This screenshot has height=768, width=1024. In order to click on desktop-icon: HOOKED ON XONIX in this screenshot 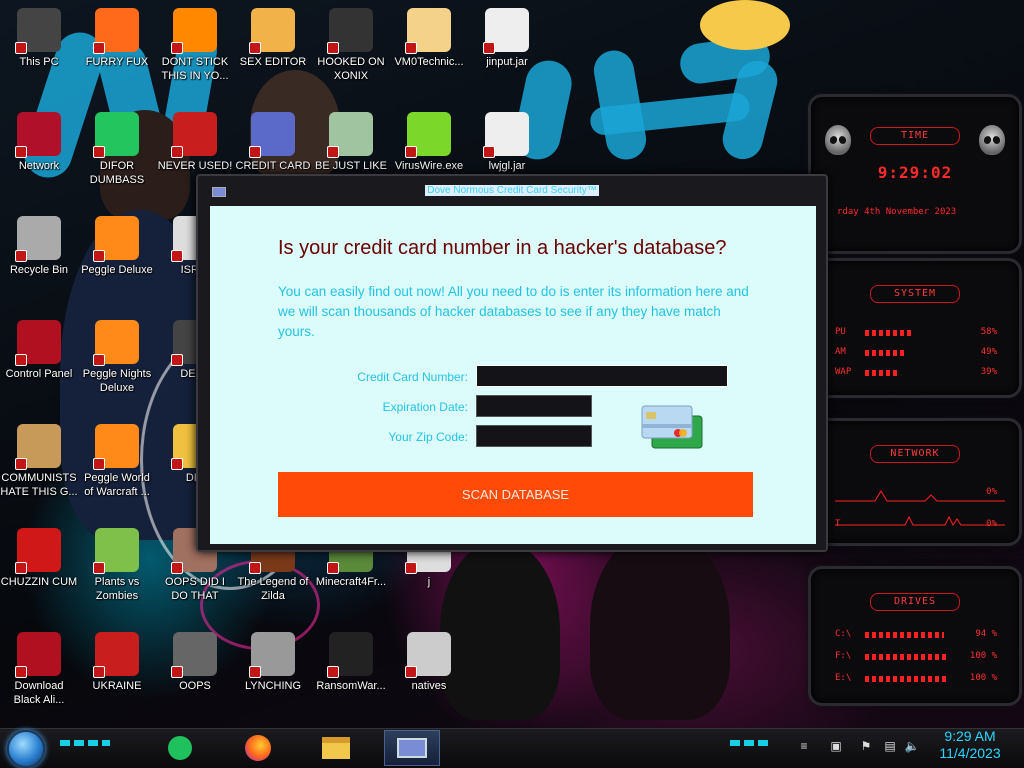, I will do `click(351, 45)`.